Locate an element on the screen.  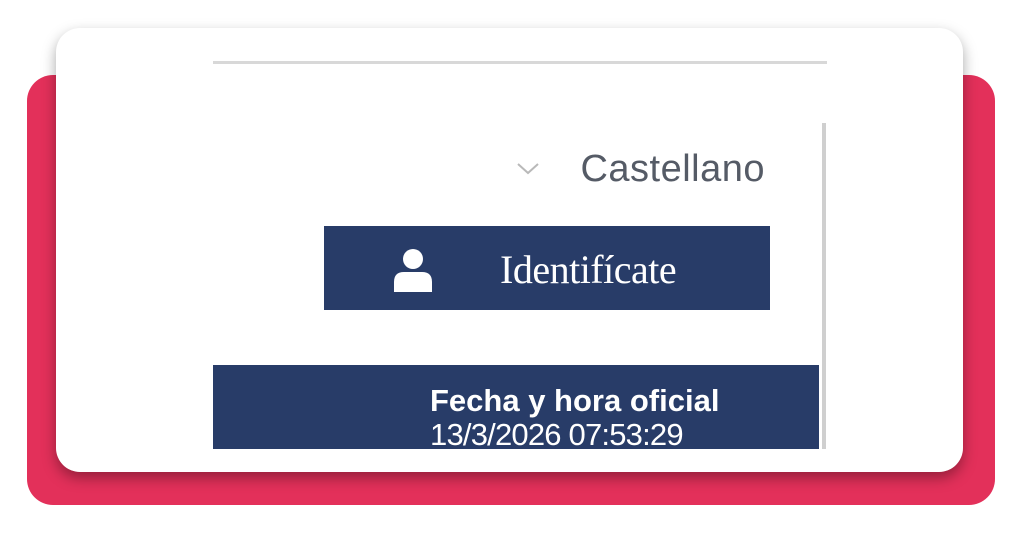
chevron-down-icon is located at coordinates (528, 169).